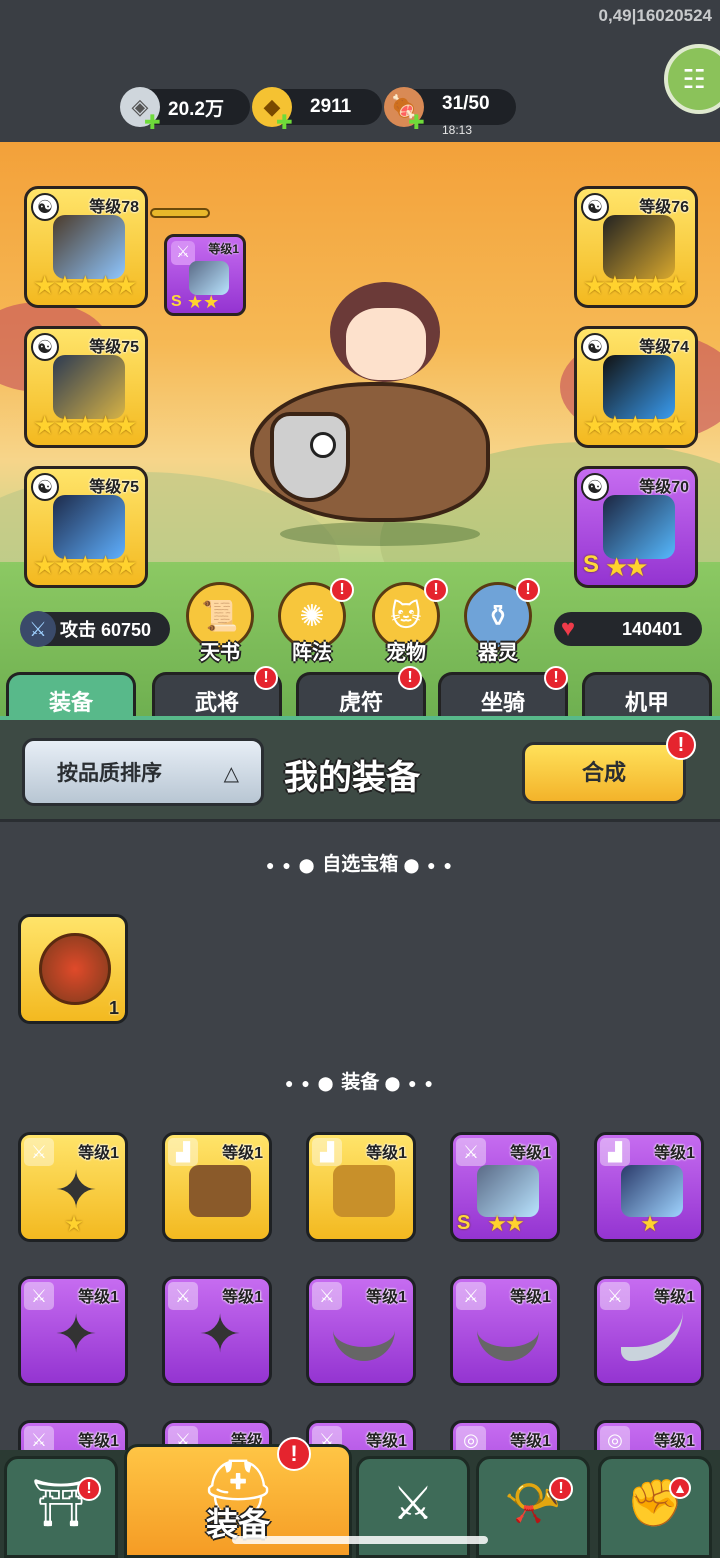  I want to click on triangle-up-icon: △, so click(231, 774).